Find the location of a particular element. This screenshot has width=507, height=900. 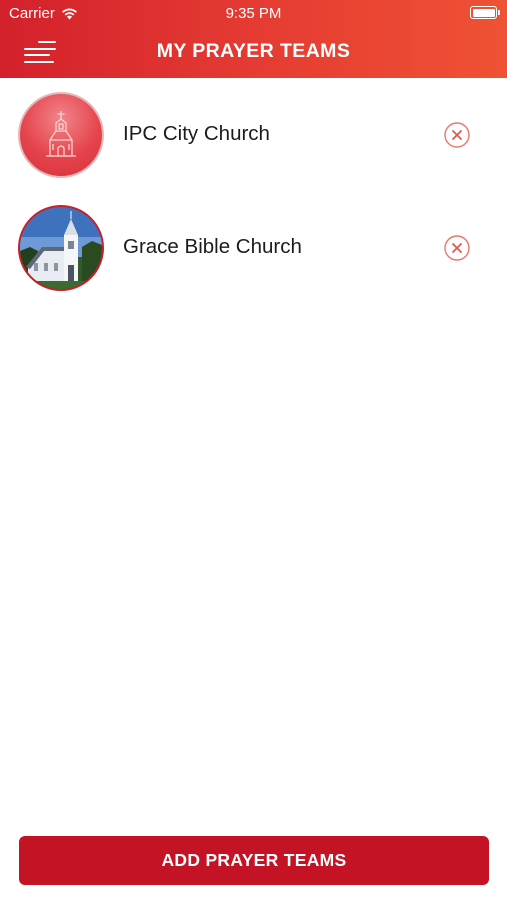

page-title: MY PRAYER TEAMS is located at coordinates (253, 51).